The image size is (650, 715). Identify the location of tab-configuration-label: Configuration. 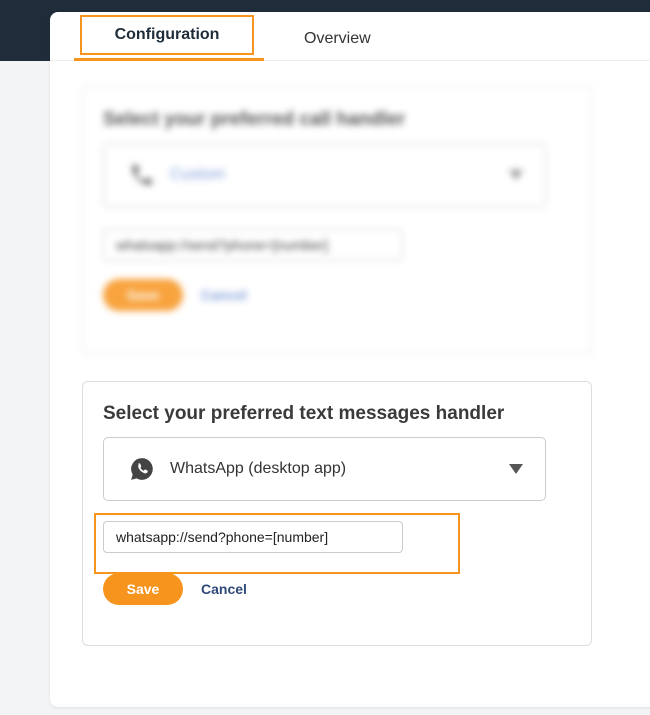
(167, 34).